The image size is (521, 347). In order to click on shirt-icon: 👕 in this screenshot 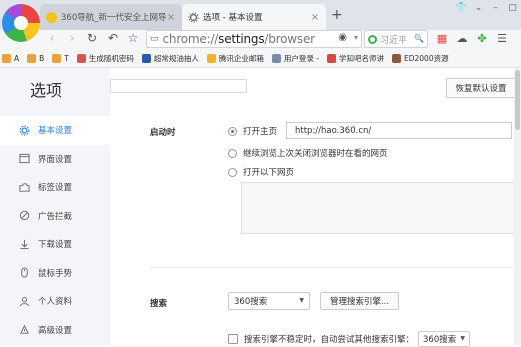, I will do `click(461, 8)`.